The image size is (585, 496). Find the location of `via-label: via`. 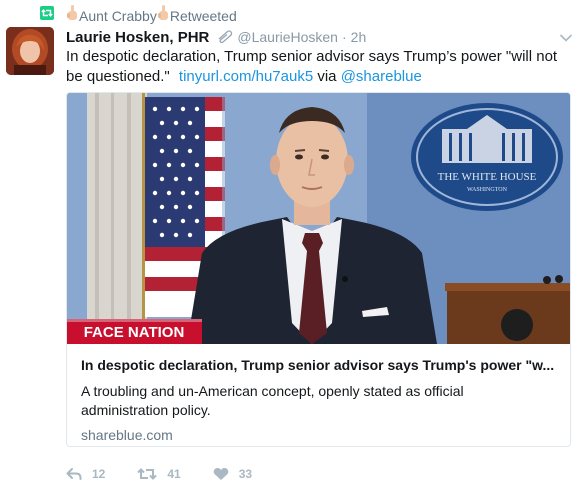

via-label: via is located at coordinates (327, 76).